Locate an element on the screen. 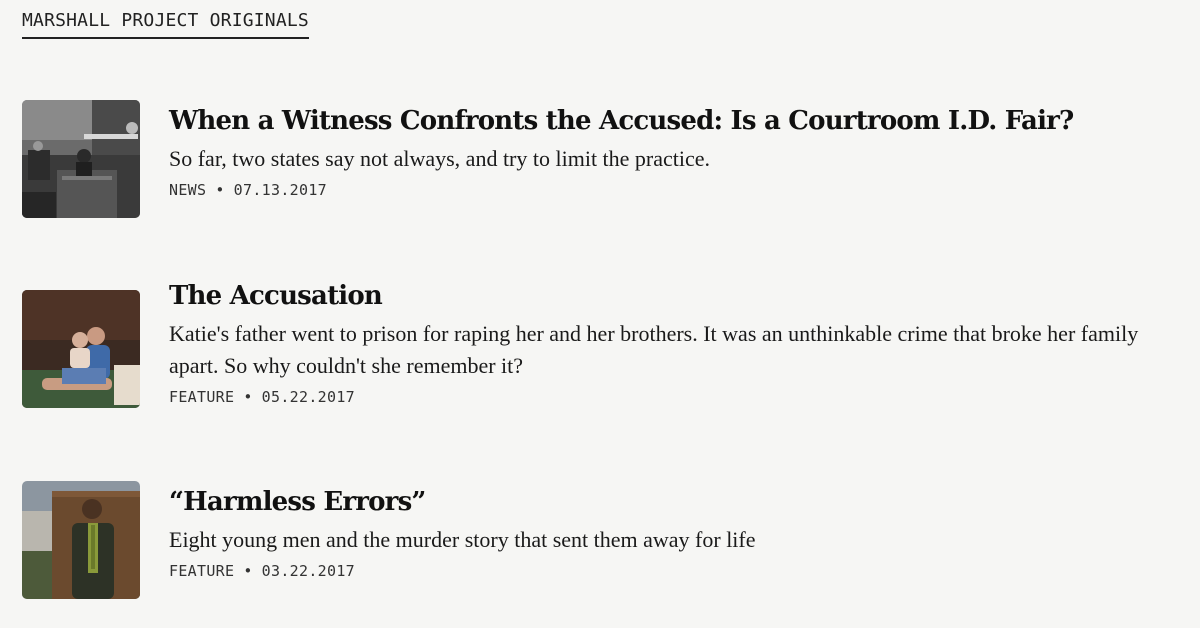 Image resolution: width=1200 pixels, height=628 pixels. courtroom-photo is located at coordinates (81, 159).